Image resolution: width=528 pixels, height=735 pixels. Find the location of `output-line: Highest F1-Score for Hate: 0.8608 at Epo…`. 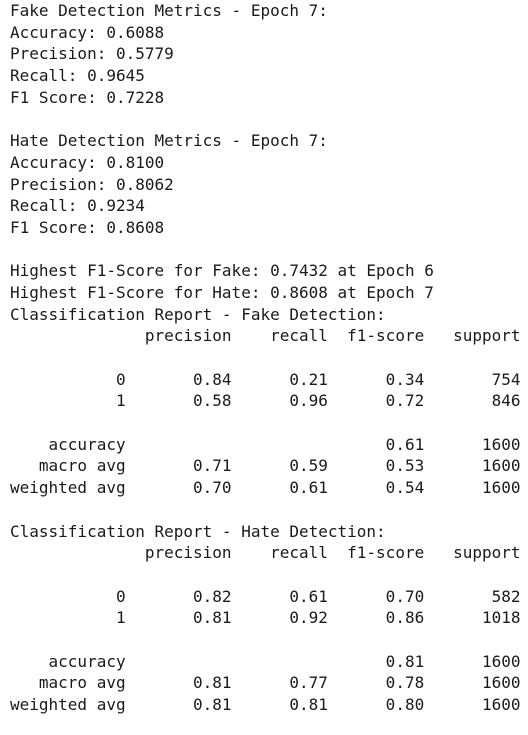

output-line: Highest F1-Score for Hate: 0.8608 at Epo… is located at coordinates (222, 292).